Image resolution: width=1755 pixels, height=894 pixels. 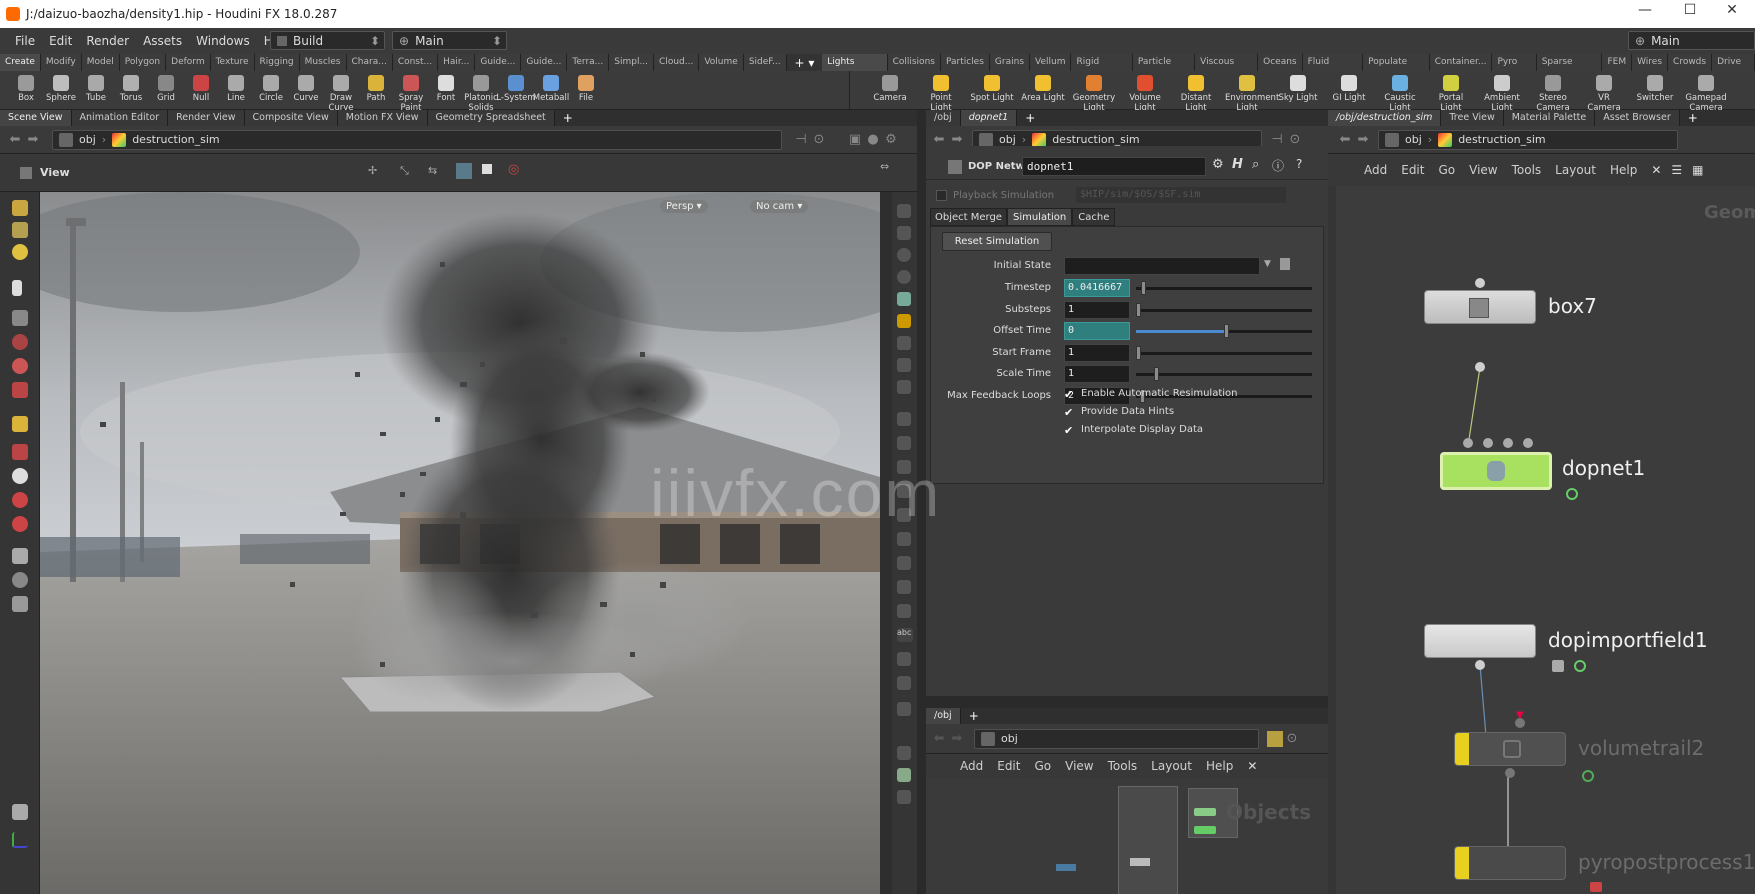 What do you see at coordinates (61, 62) in the screenshot?
I see `shelf-tab: Modify` at bounding box center [61, 62].